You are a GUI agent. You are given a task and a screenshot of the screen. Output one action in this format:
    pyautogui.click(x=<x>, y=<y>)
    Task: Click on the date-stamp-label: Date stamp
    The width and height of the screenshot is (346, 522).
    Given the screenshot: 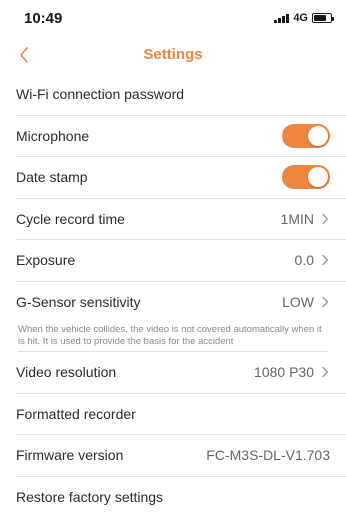 What is the action you would take?
    pyautogui.click(x=52, y=177)
    